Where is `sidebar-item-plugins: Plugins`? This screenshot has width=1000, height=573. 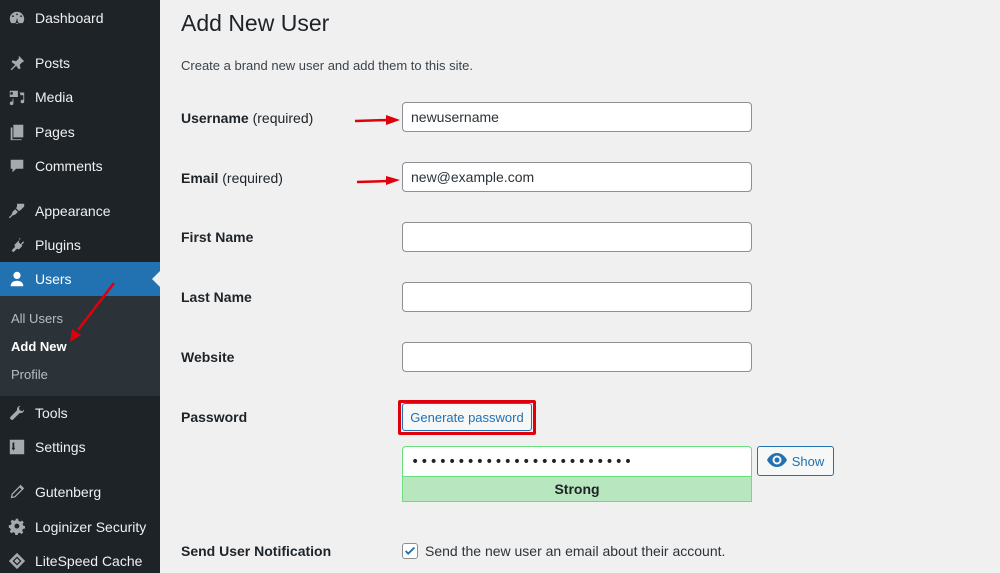 sidebar-item-plugins: Plugins is located at coordinates (80, 245).